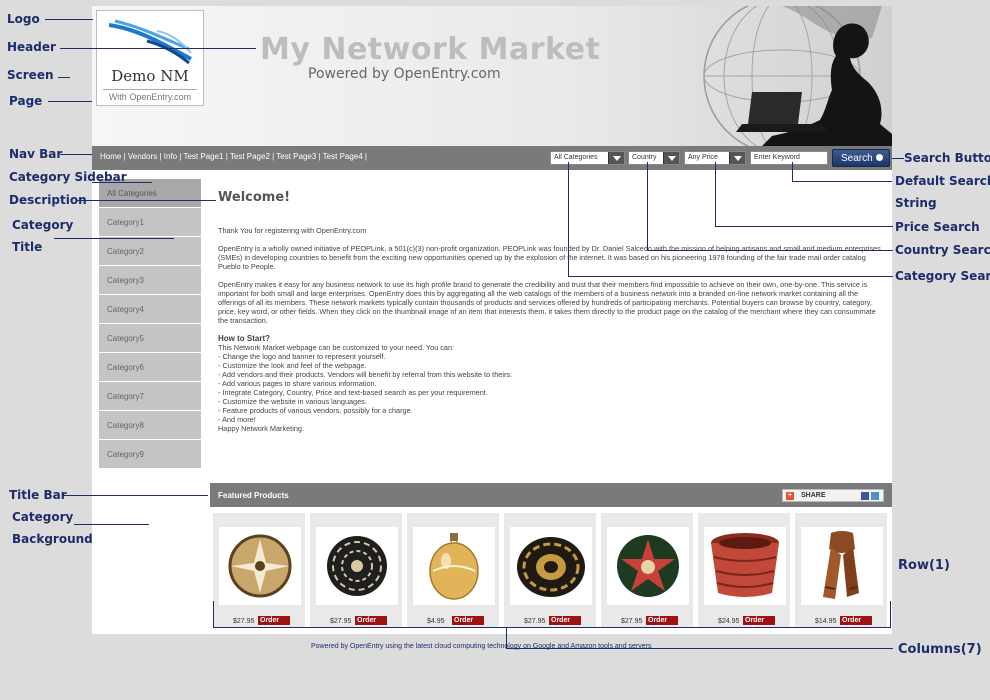 This screenshot has height=700, width=990. I want to click on category-search-select: All Categories, so click(587, 158).